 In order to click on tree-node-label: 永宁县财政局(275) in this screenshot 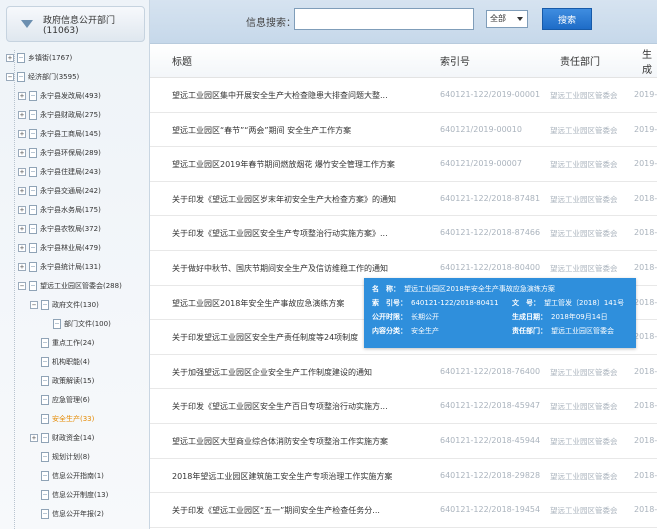, I will do `click(70, 115)`.